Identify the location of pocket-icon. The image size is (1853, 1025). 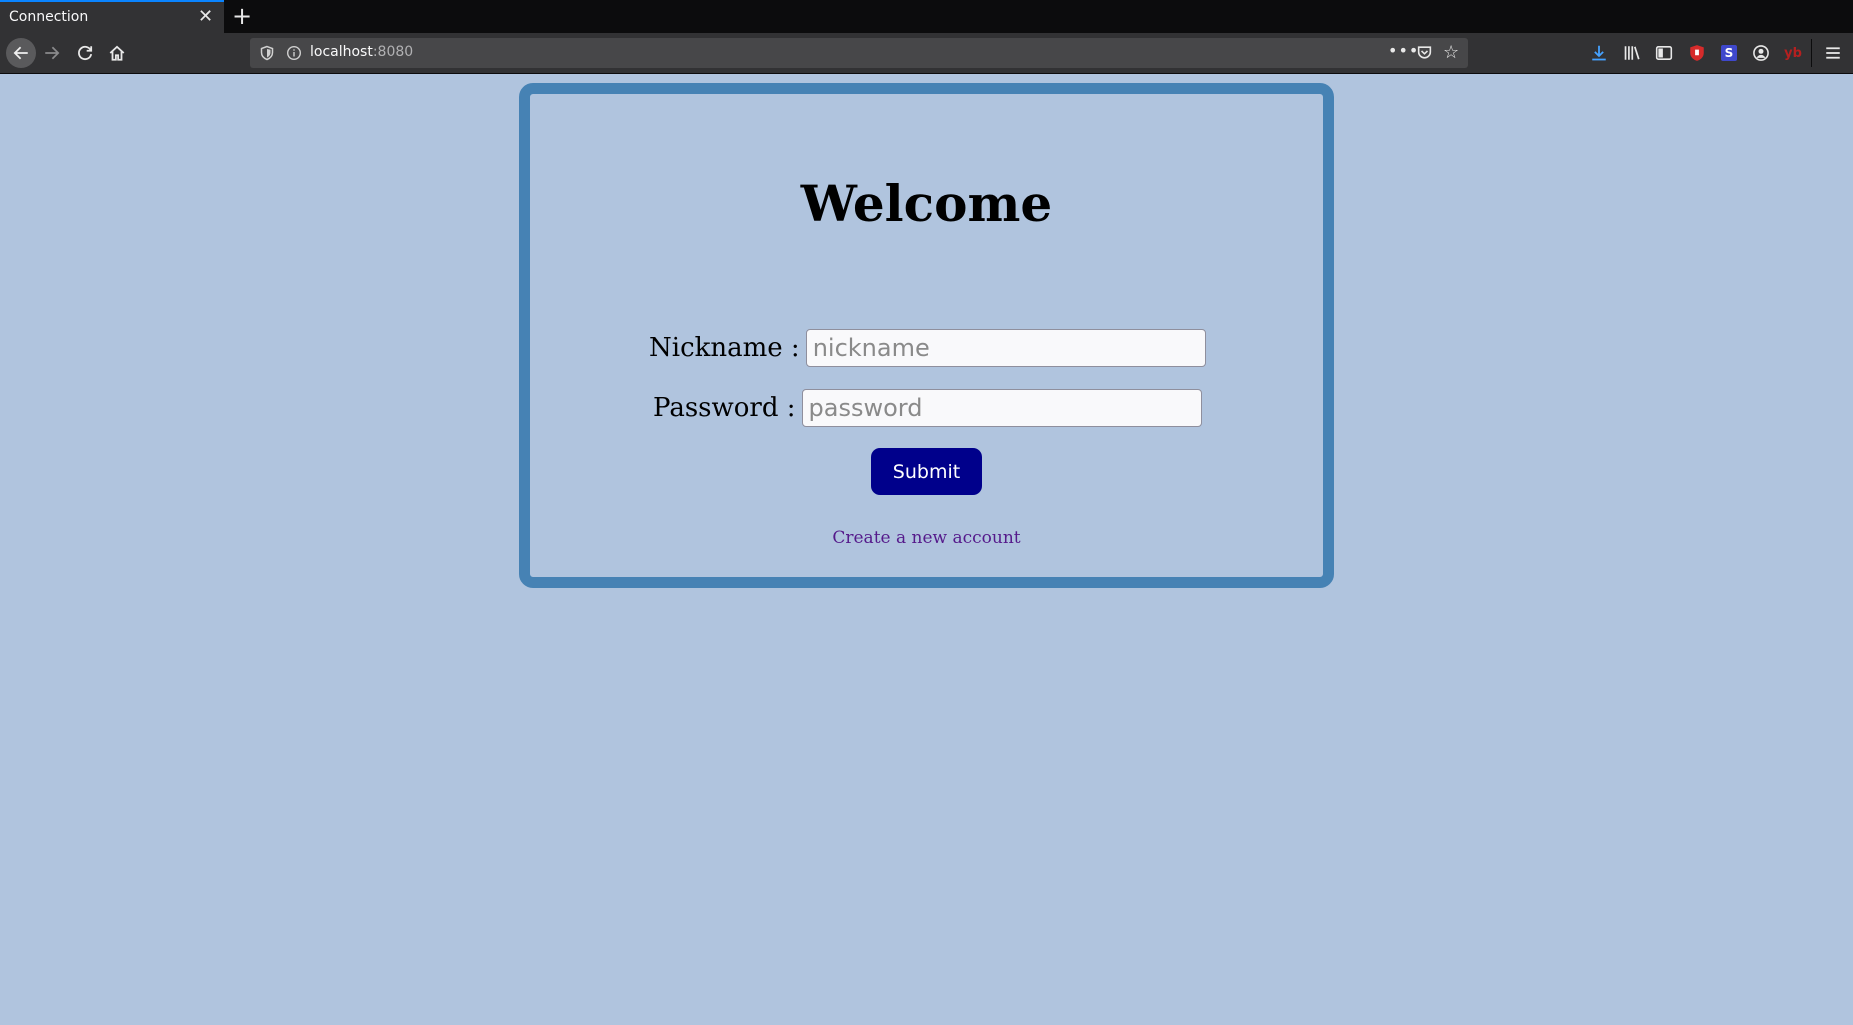
(1424, 54).